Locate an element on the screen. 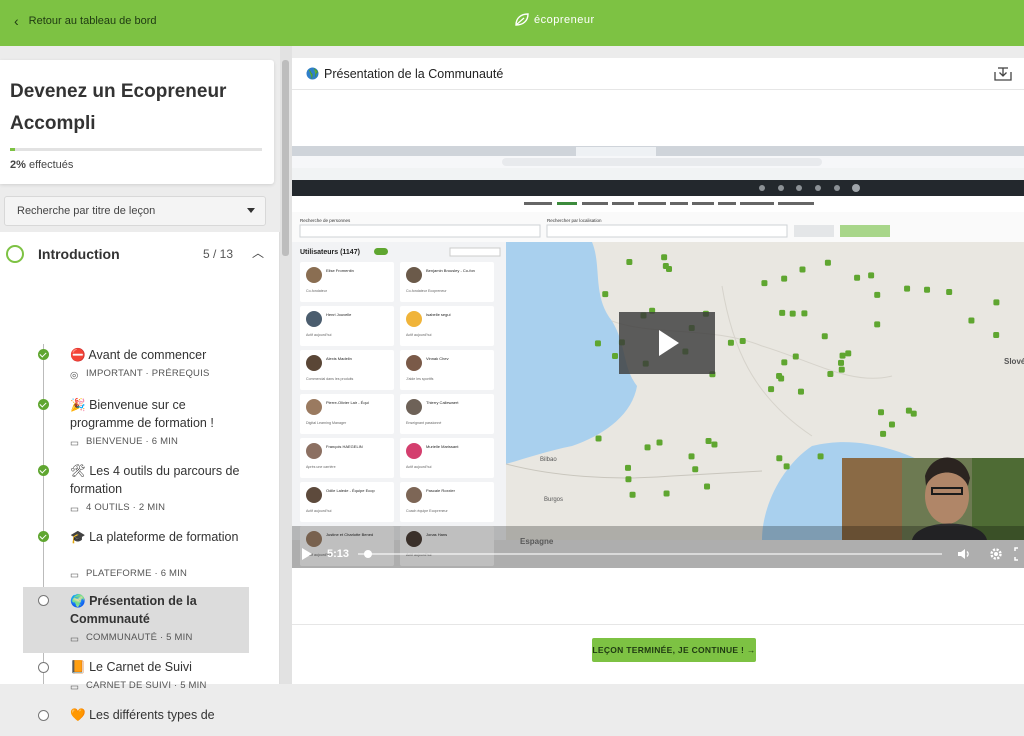 Image resolution: width=1024 pixels, height=736 pixels. video-controls: 5:13 is located at coordinates (658, 554).